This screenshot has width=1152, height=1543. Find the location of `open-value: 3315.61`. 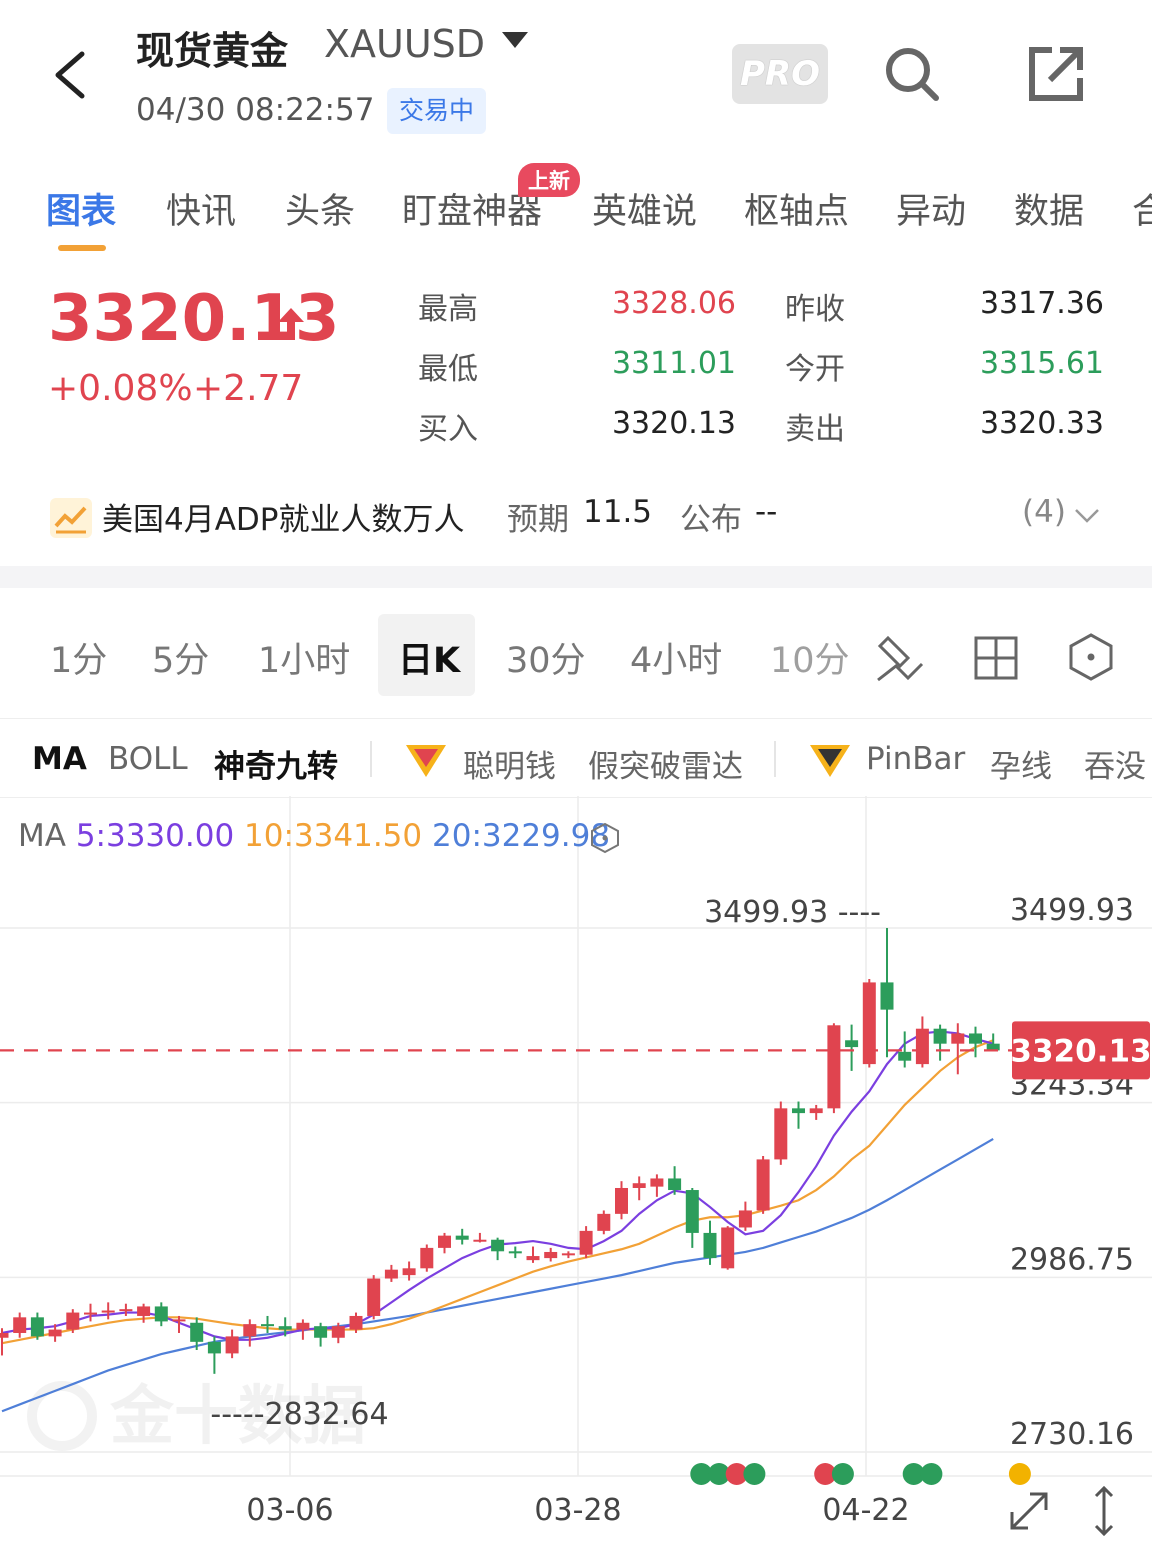

open-value: 3315.61 is located at coordinates (1041, 363).